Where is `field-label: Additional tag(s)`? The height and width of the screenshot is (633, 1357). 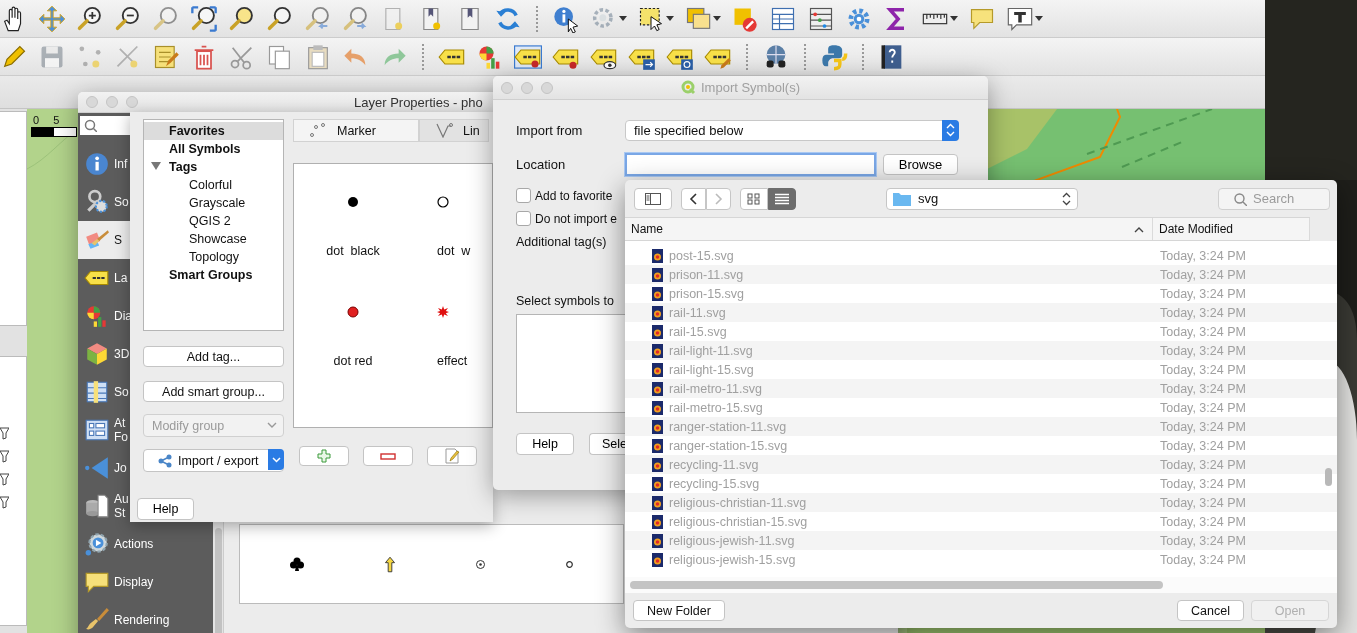
field-label: Additional tag(s) is located at coordinates (561, 242).